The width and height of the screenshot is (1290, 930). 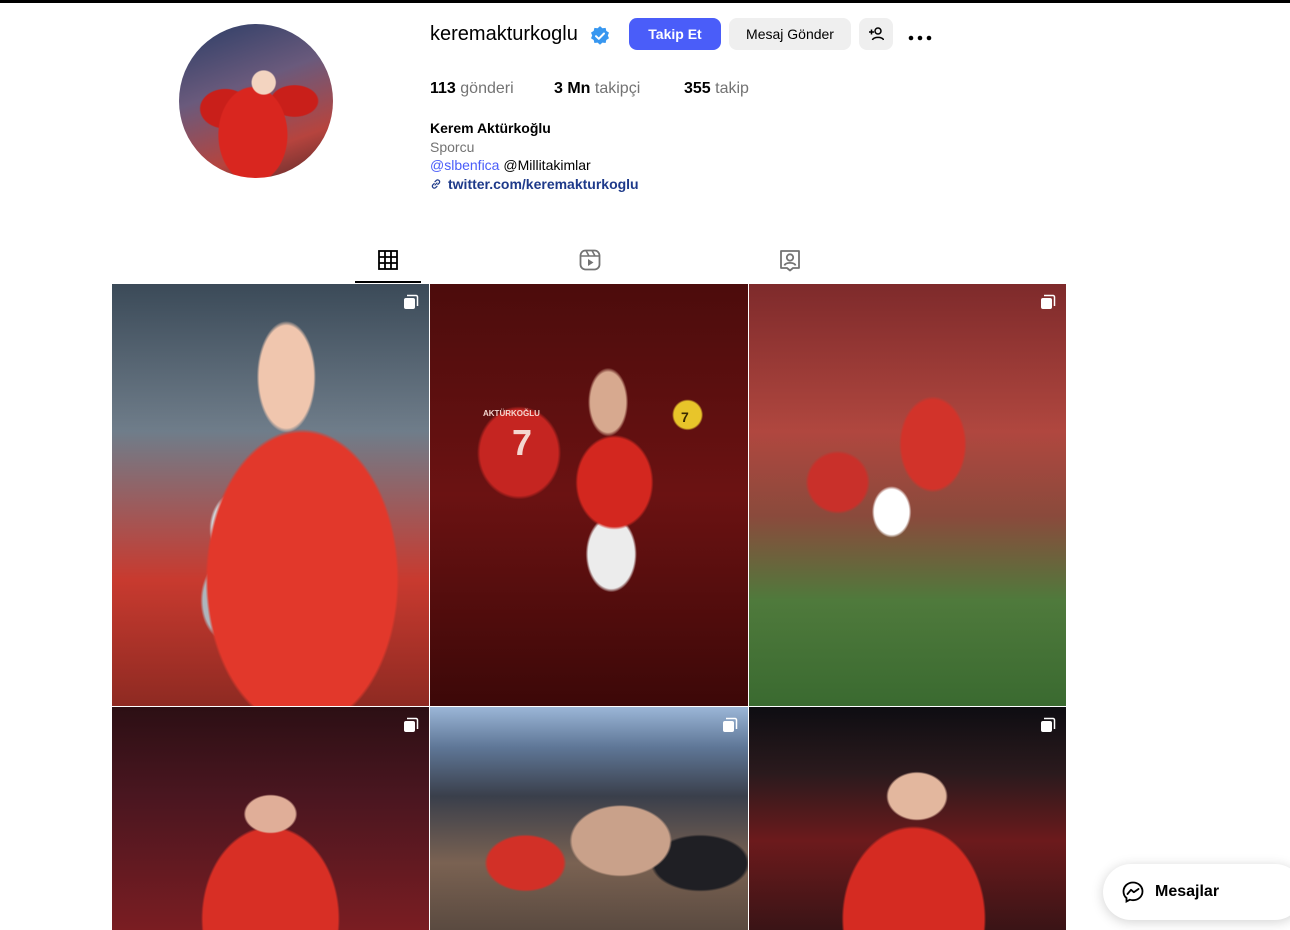 I want to click on bio-external-link: twitter.com/keremakturkoglu, so click(x=534, y=184).